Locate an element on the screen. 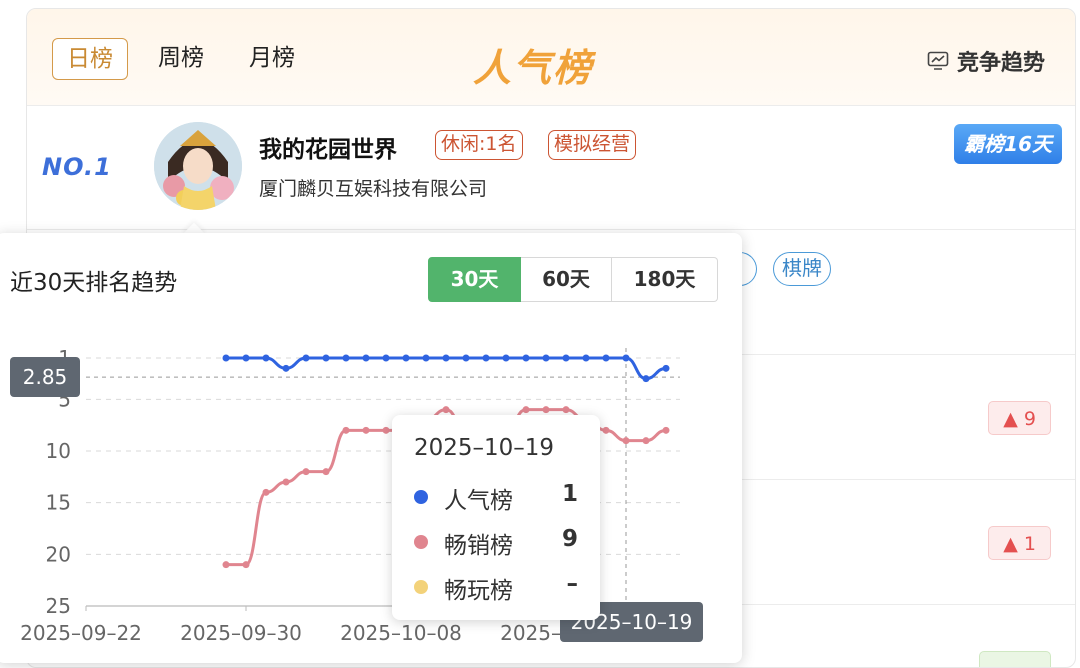 This screenshot has width=1080, height=668. x-tick-label: 2025–10–08 is located at coordinates (401, 633).